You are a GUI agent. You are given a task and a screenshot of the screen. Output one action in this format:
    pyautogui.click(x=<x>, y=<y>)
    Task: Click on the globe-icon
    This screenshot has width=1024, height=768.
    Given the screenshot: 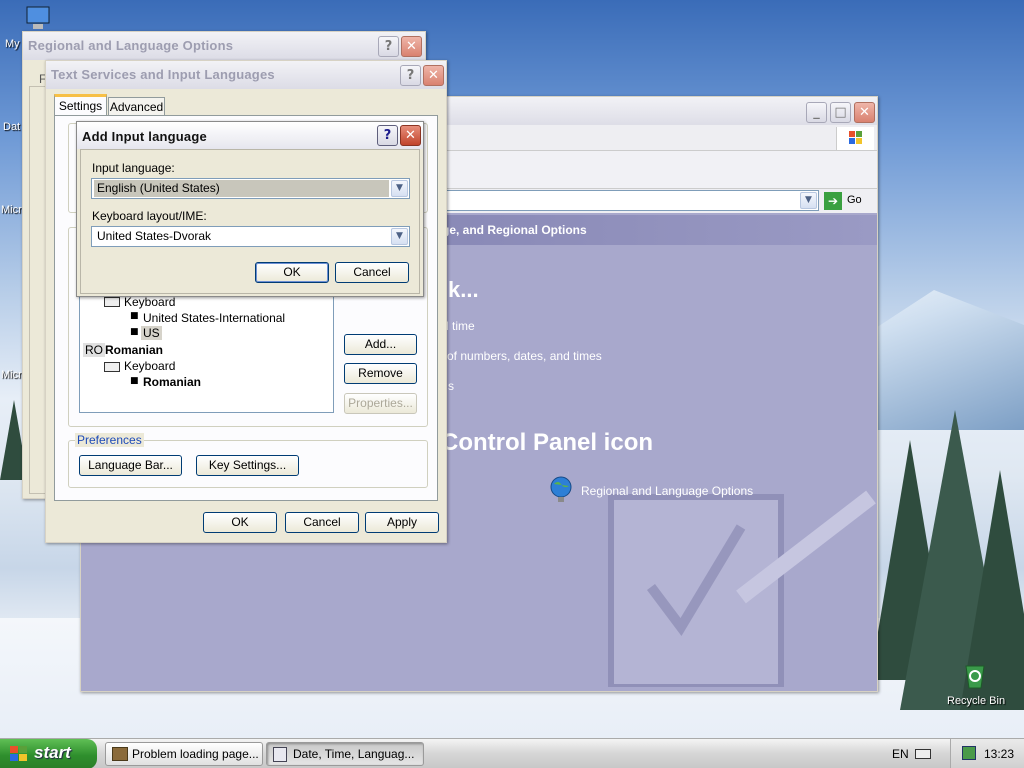 What is the action you would take?
    pyautogui.click(x=561, y=489)
    